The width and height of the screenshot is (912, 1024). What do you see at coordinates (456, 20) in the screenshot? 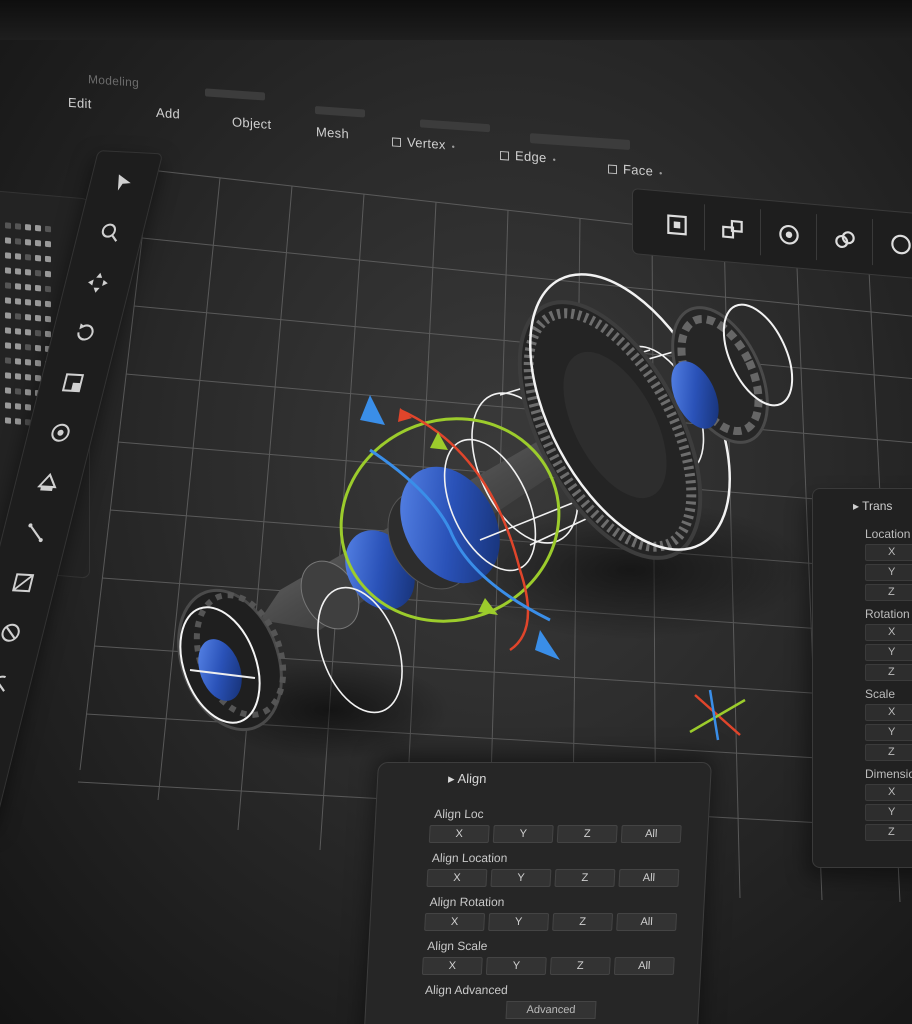
I see `top-bezel` at bounding box center [456, 20].